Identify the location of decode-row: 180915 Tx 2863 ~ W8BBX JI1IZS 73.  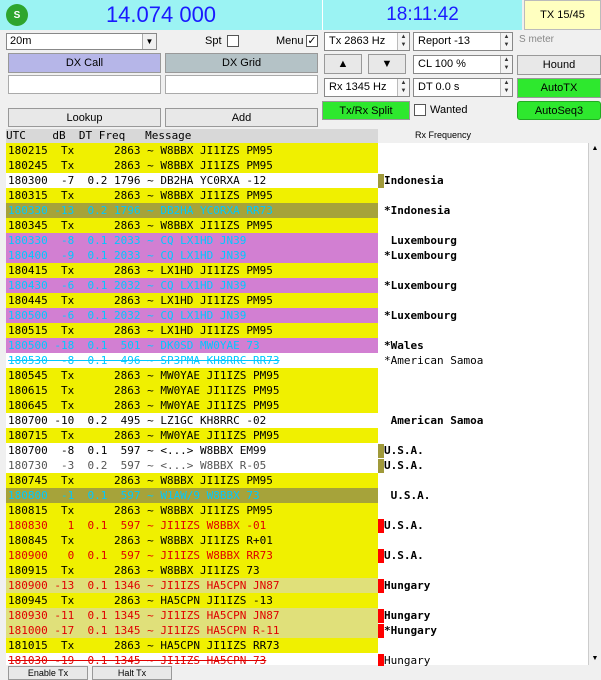
(192, 570).